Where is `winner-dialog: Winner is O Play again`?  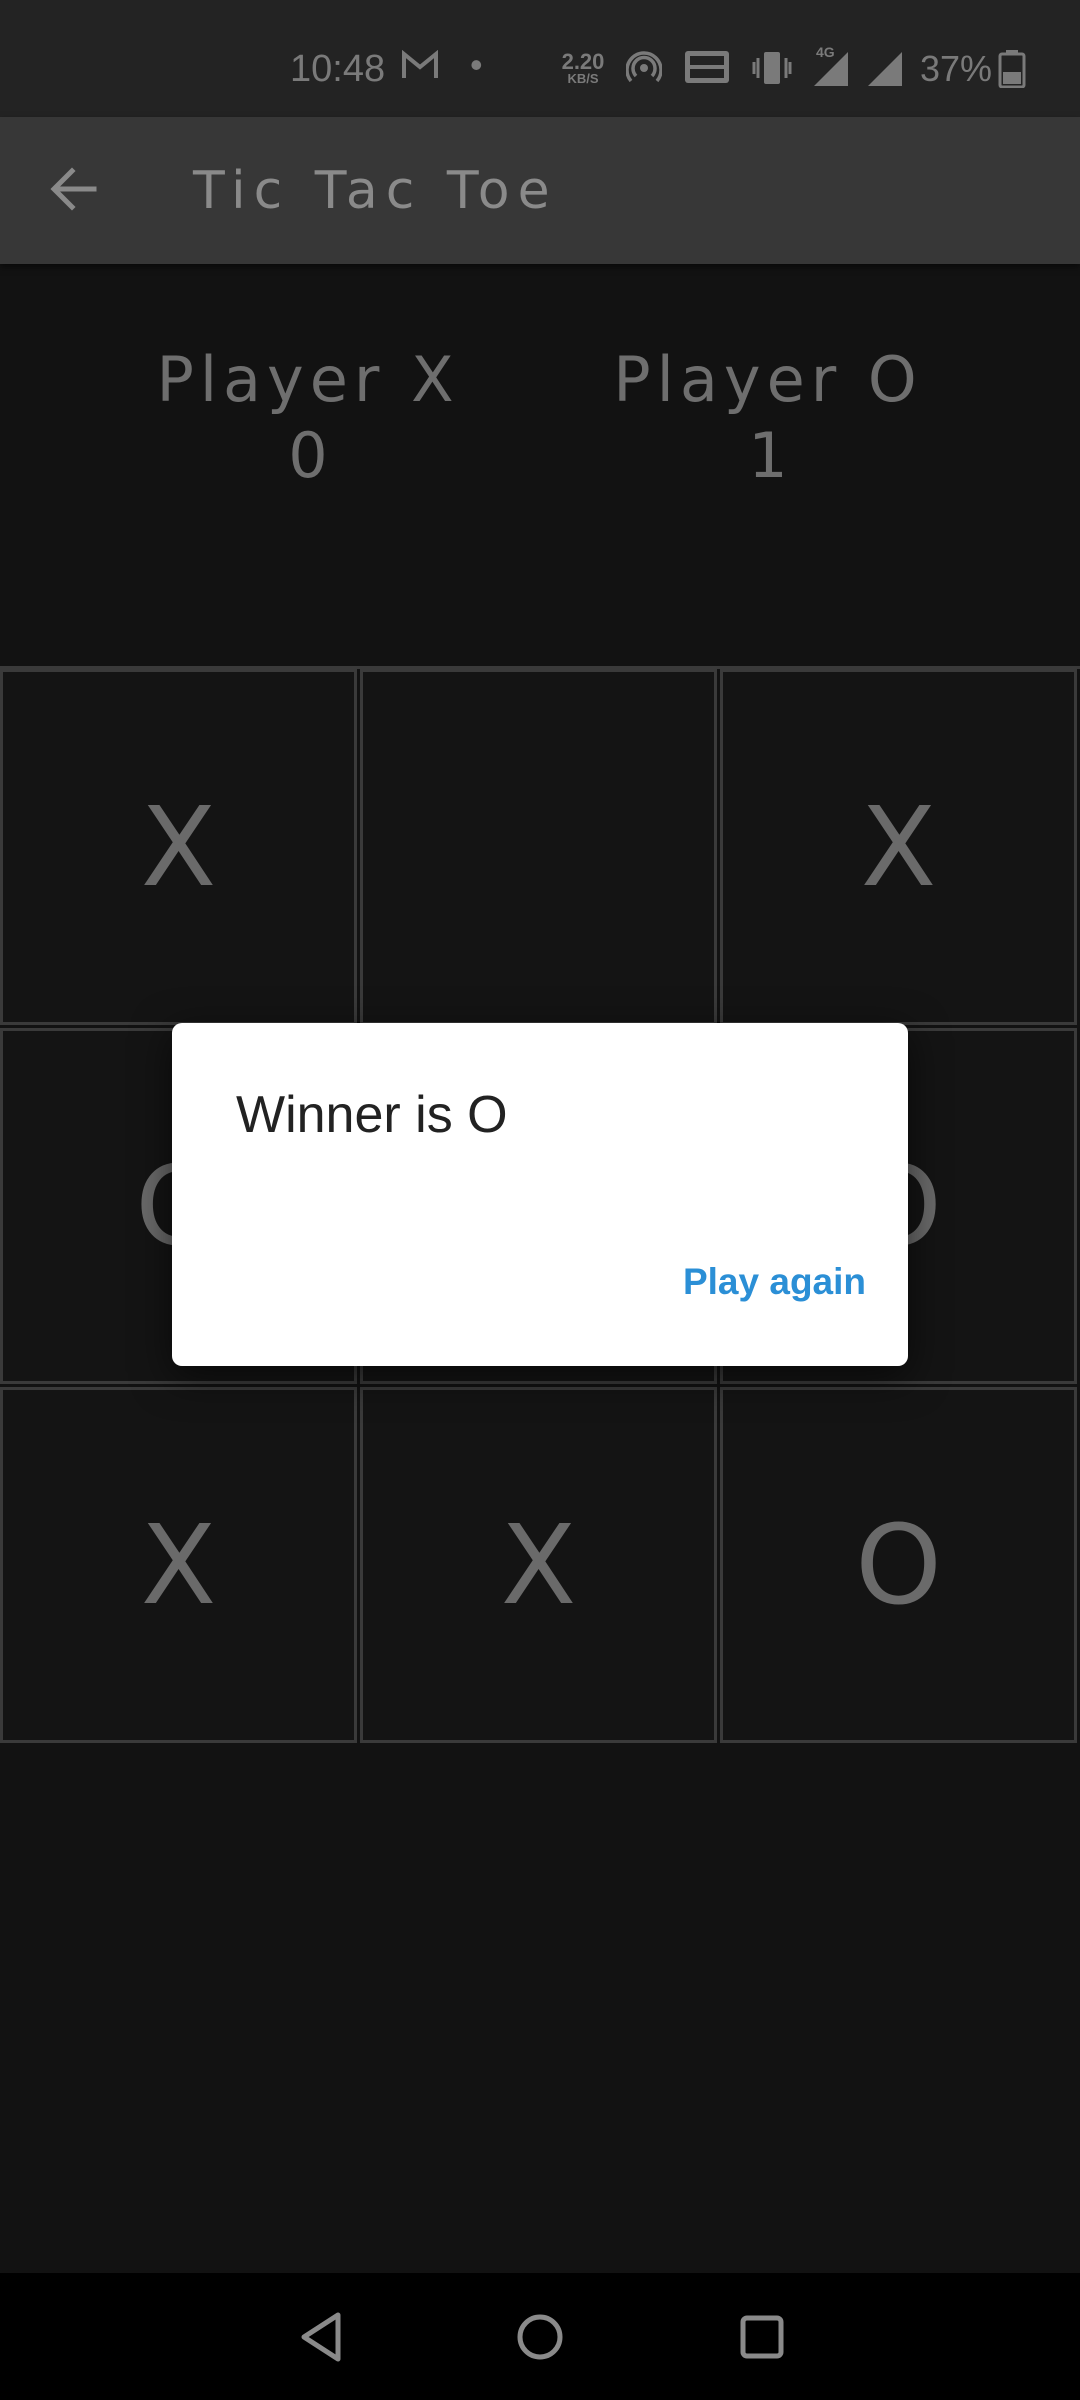 winner-dialog: Winner is O Play again is located at coordinates (540, 1194).